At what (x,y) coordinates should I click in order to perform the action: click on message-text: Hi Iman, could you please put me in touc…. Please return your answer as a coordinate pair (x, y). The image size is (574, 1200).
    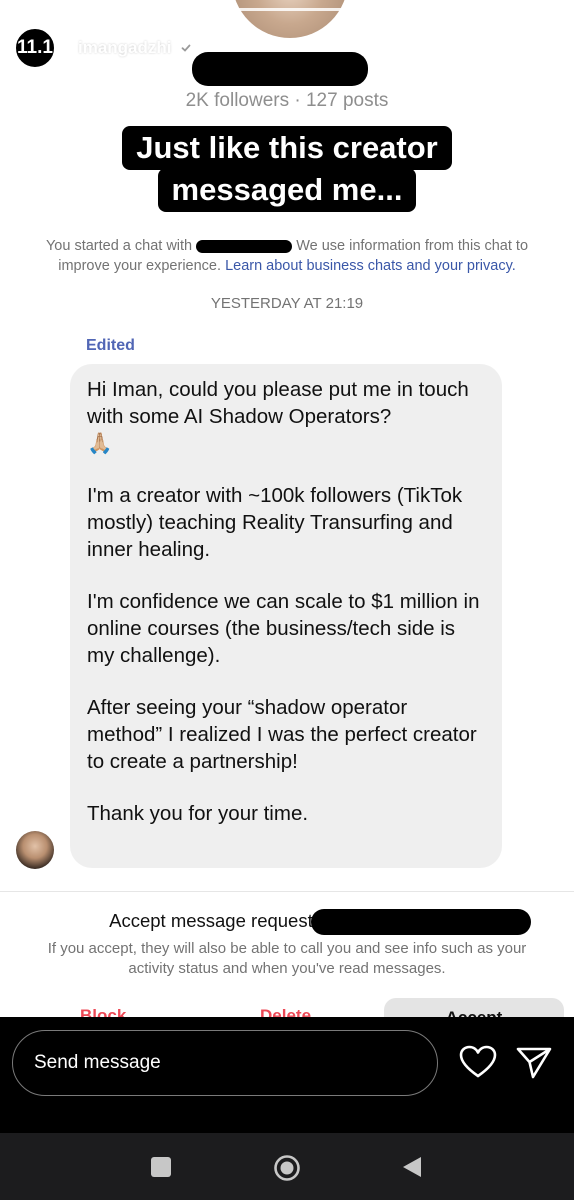
    Looking at the image, I should click on (278, 403).